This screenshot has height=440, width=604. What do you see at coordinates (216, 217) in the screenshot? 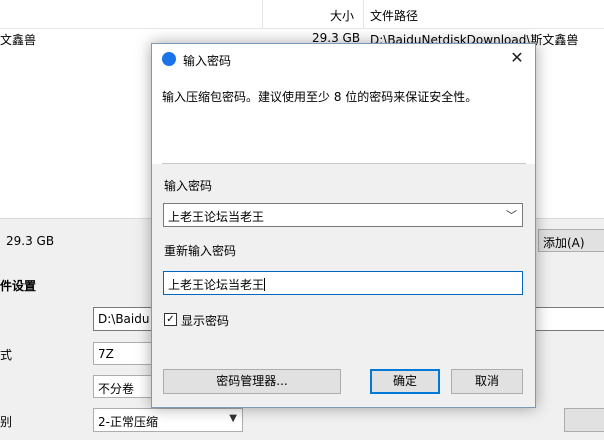
I see `password-value: 上老王论坛当老王` at bounding box center [216, 217].